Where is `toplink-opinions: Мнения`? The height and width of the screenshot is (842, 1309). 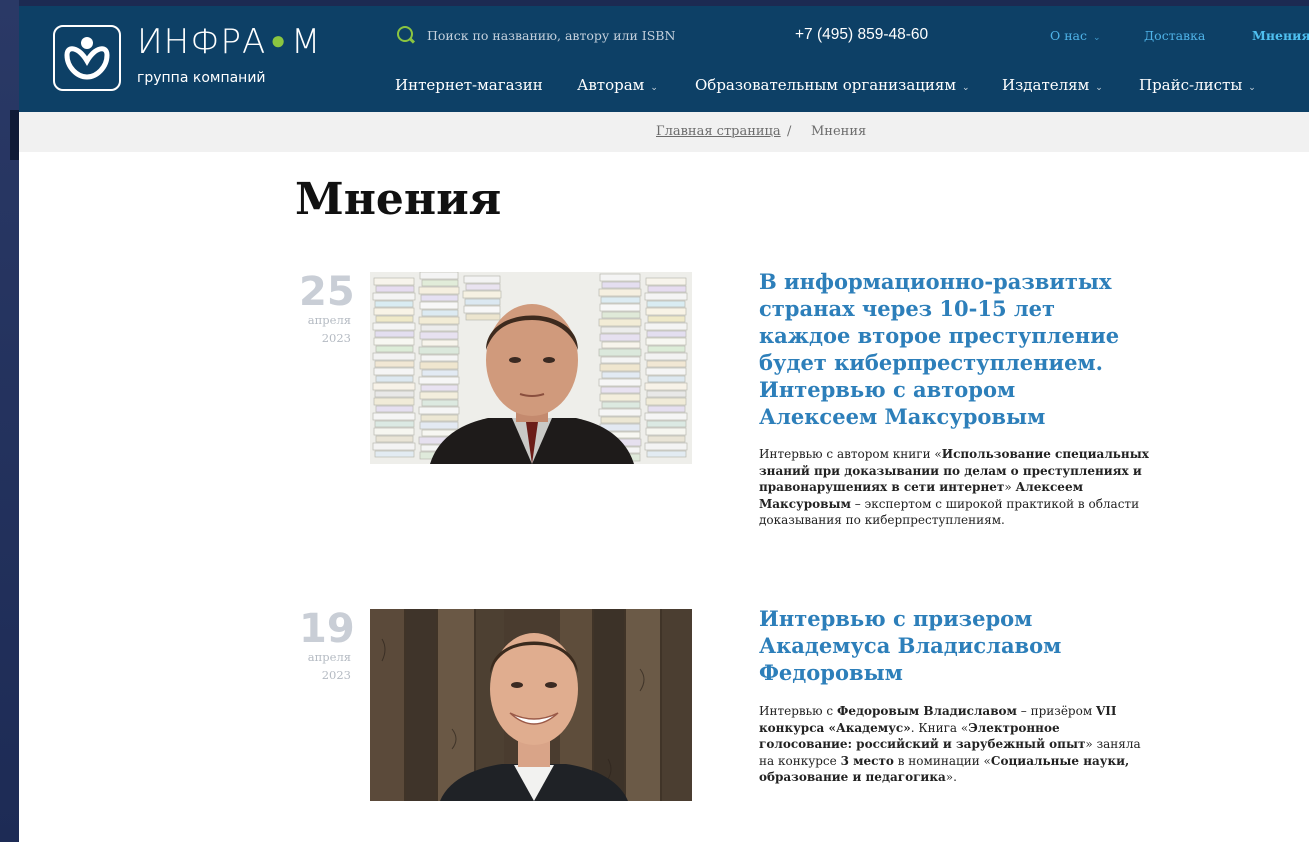
toplink-opinions: Мнения is located at coordinates (1280, 35).